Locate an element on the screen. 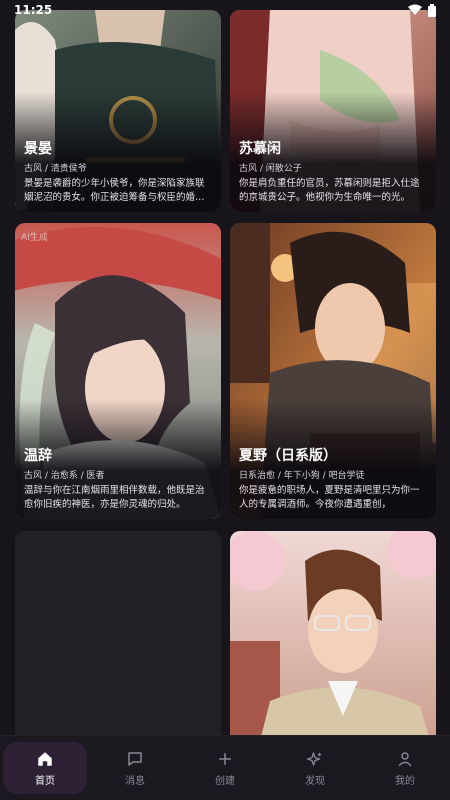 Image resolution: width=450 pixels, height=800 pixels. battery-icon is located at coordinates (432, 10).